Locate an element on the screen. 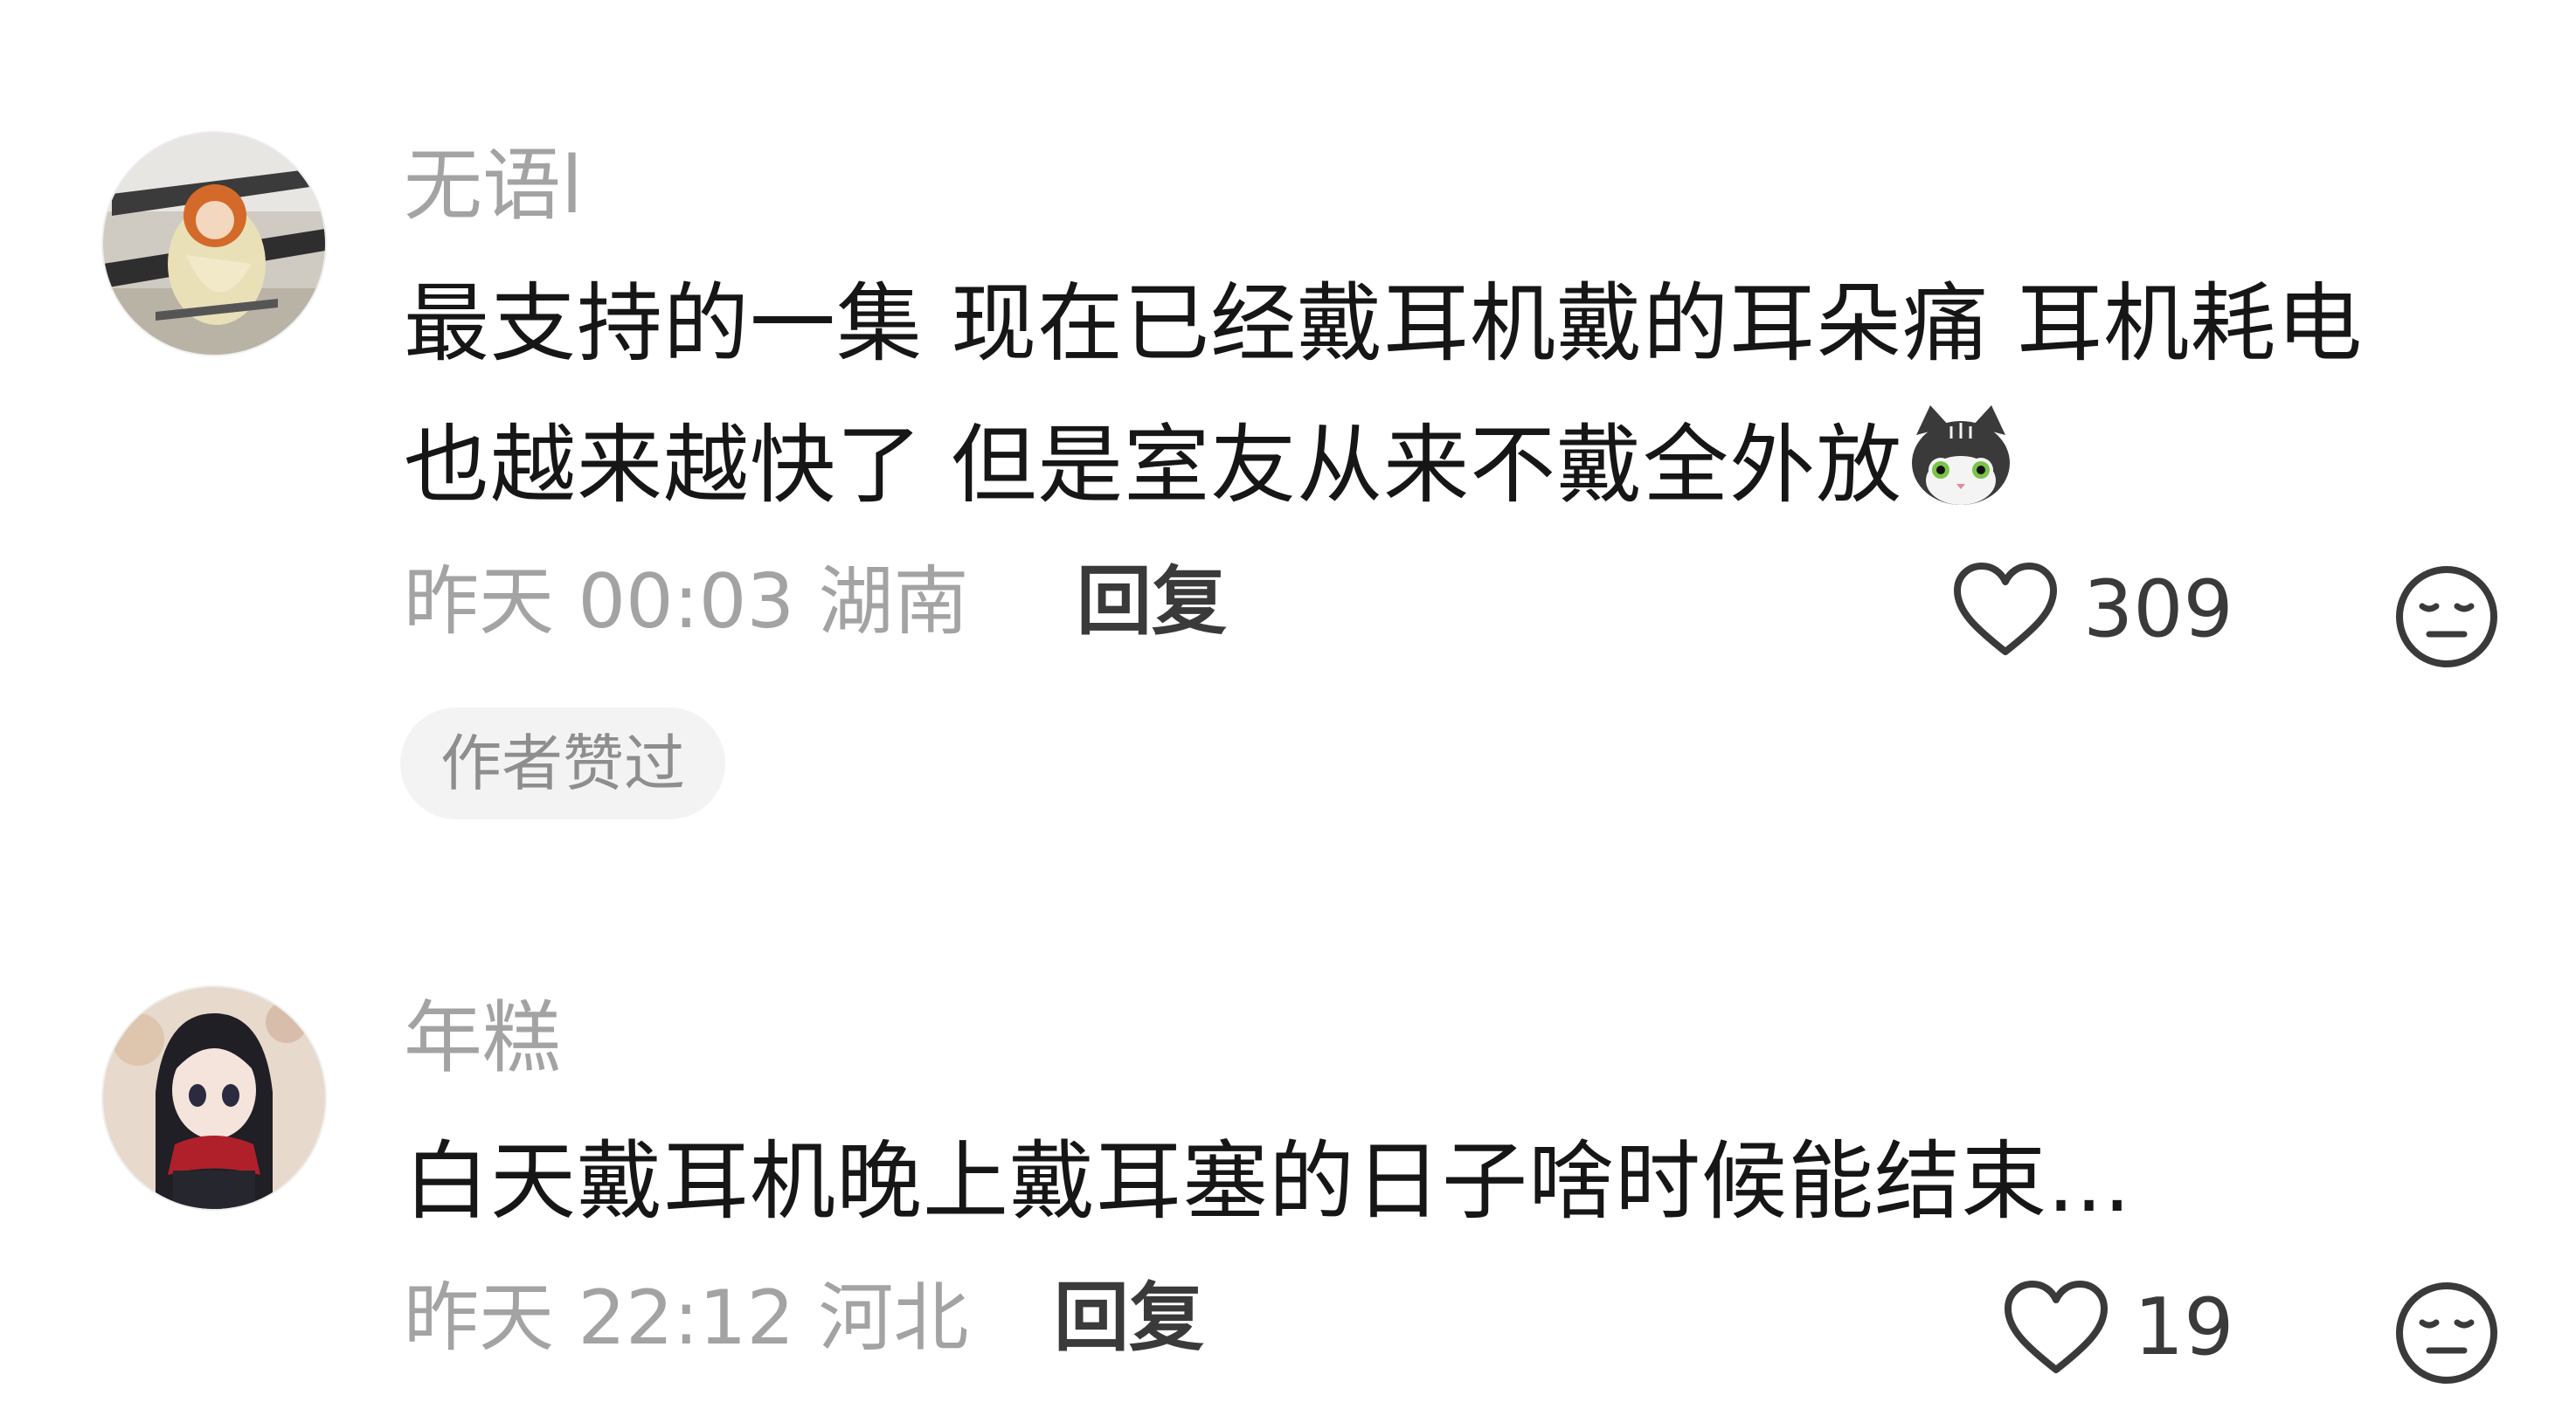  avatar-image is located at coordinates (214, 1098).